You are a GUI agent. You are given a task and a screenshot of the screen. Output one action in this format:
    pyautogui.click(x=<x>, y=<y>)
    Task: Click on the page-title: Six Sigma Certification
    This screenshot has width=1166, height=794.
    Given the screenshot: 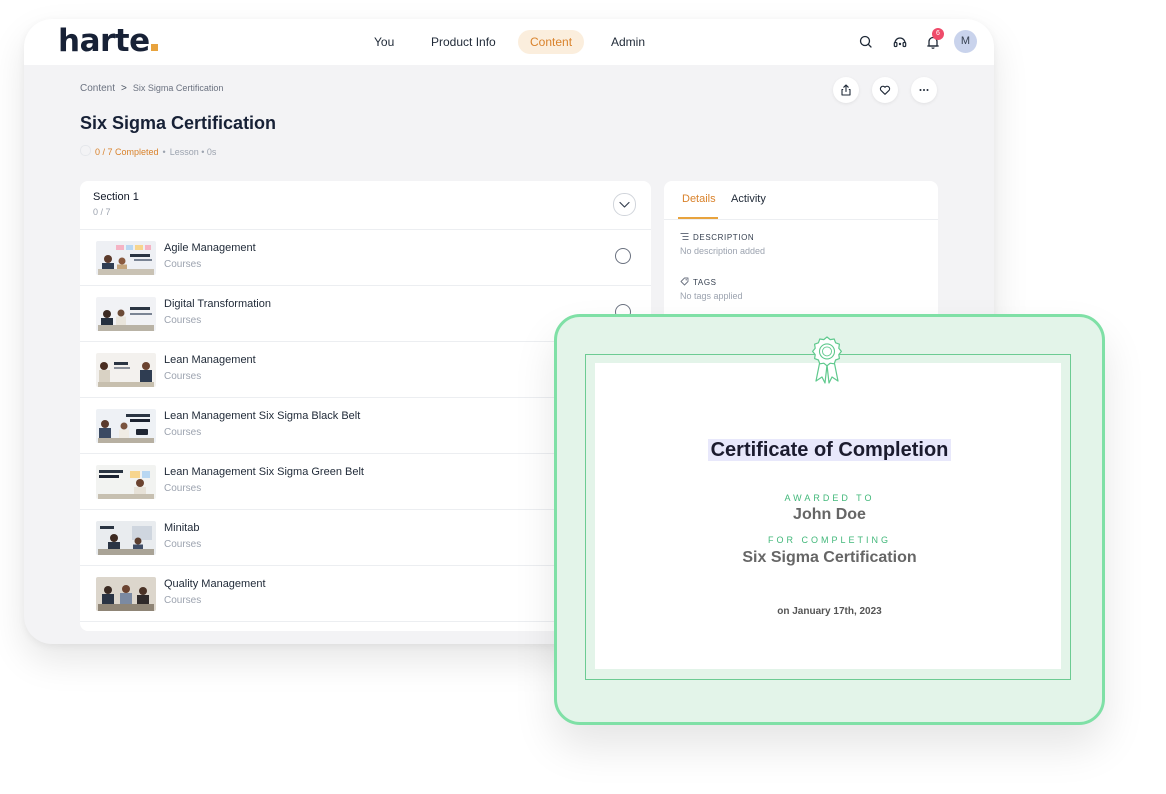 What is the action you would take?
    pyautogui.click(x=178, y=123)
    